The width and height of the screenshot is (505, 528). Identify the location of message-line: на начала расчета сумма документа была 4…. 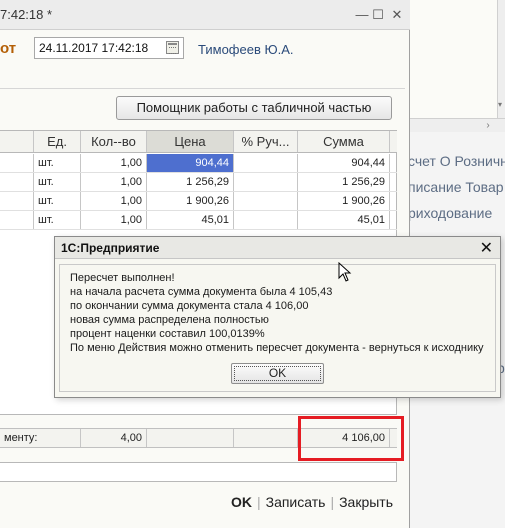
(201, 292).